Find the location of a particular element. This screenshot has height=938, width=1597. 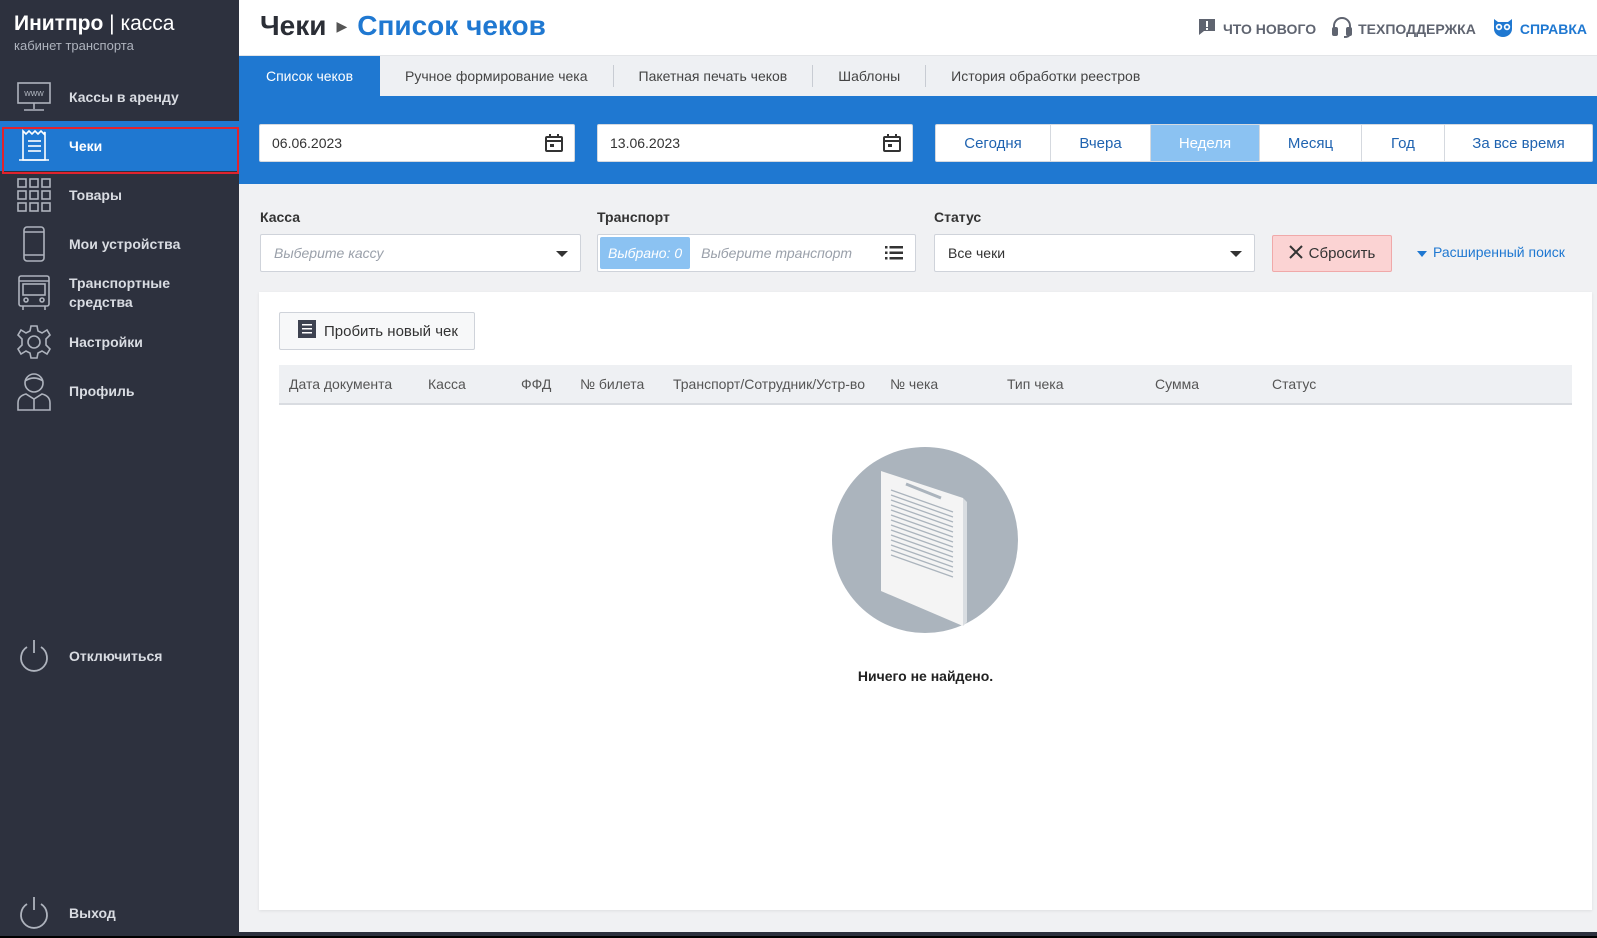

disconnect-label: Отключиться is located at coordinates (116, 655).